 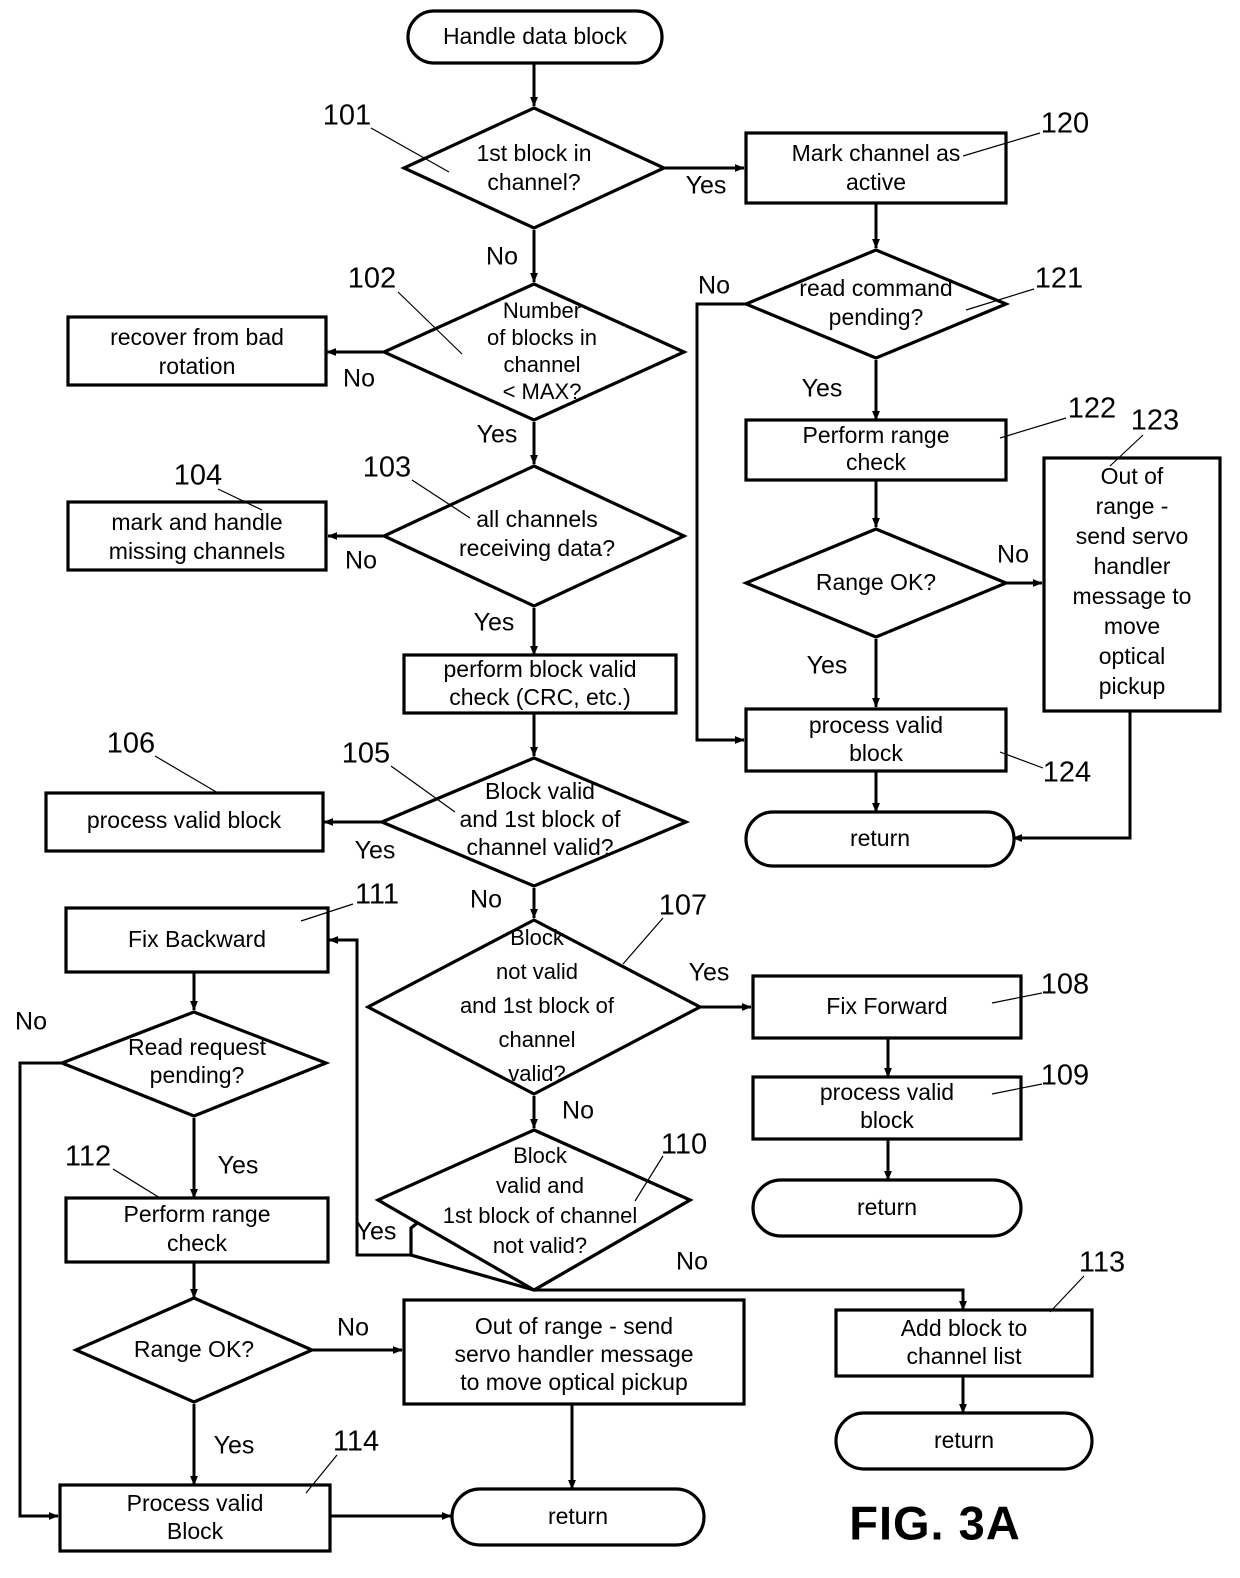 I want to click on node-107-line-0: Block, so click(x=537, y=937).